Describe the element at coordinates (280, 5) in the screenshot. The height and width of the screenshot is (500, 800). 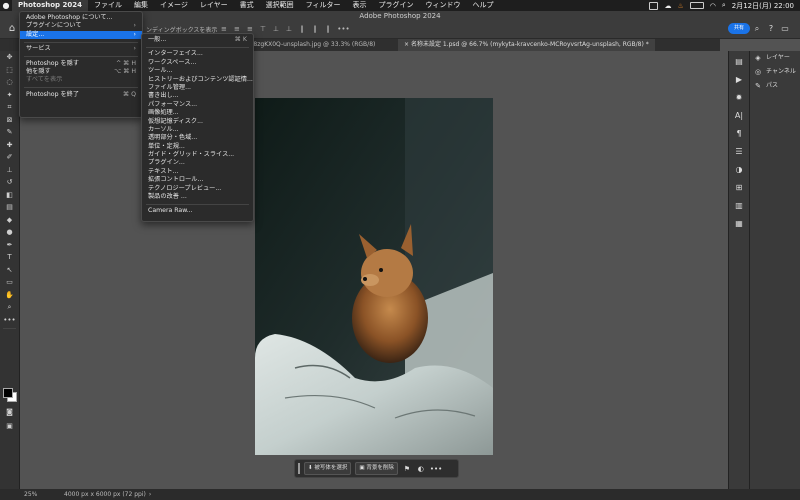
I see `menu-select: 選択範囲` at that location.